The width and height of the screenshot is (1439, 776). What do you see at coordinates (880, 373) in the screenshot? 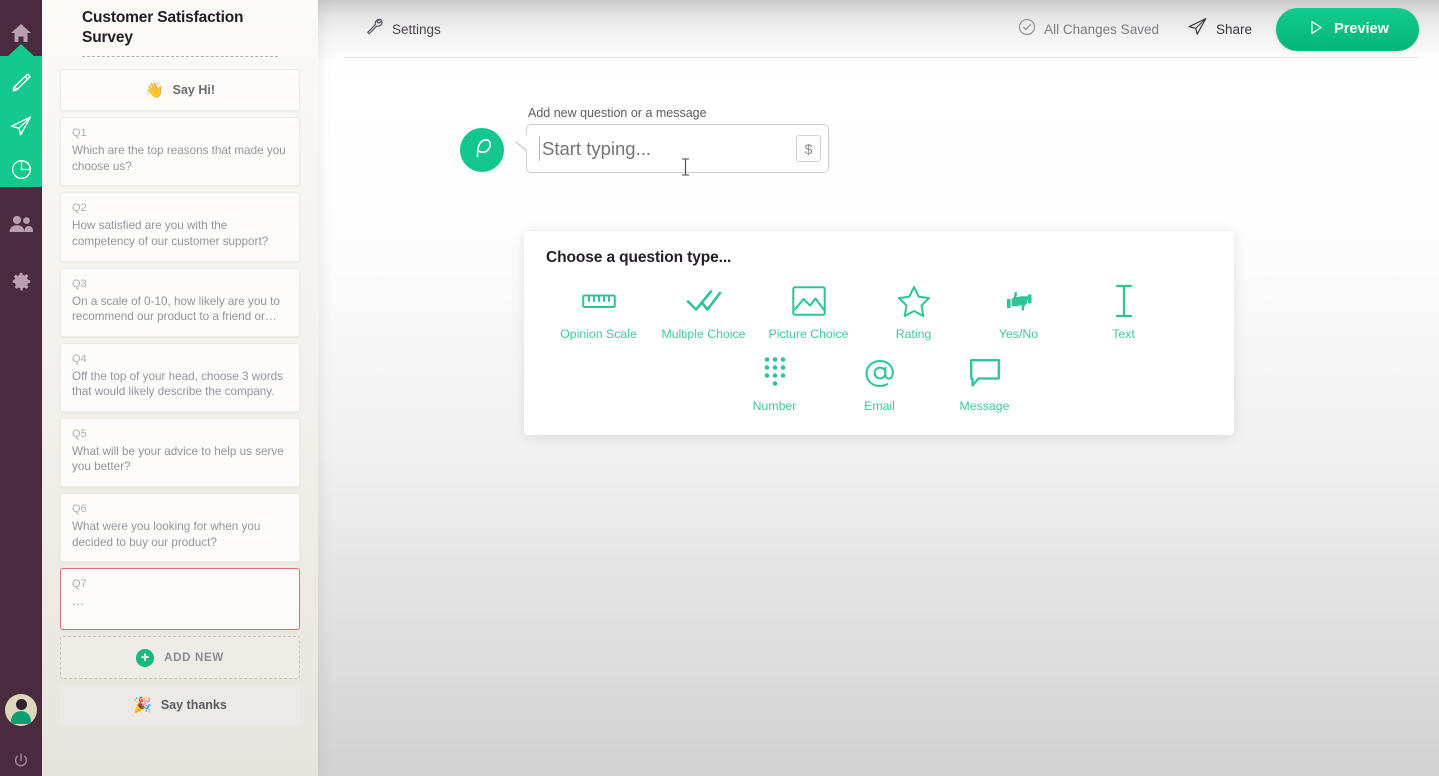
I see `at-sign-icon` at bounding box center [880, 373].